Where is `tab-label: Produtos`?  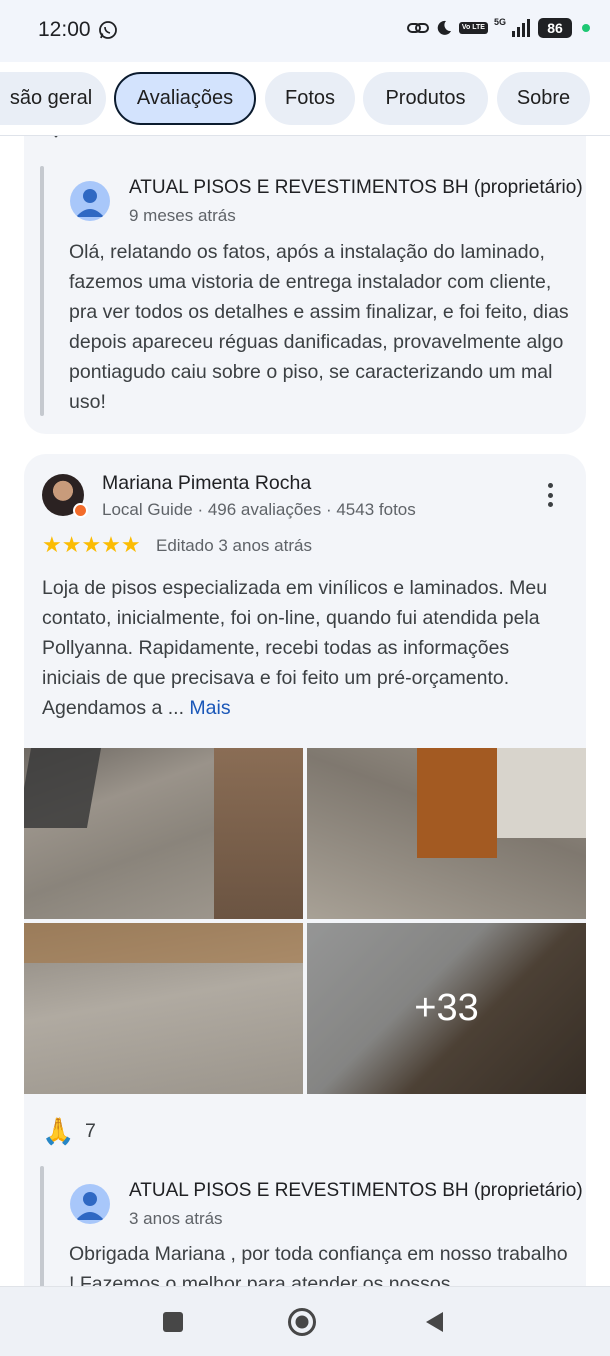
tab-label: Produtos is located at coordinates (425, 98).